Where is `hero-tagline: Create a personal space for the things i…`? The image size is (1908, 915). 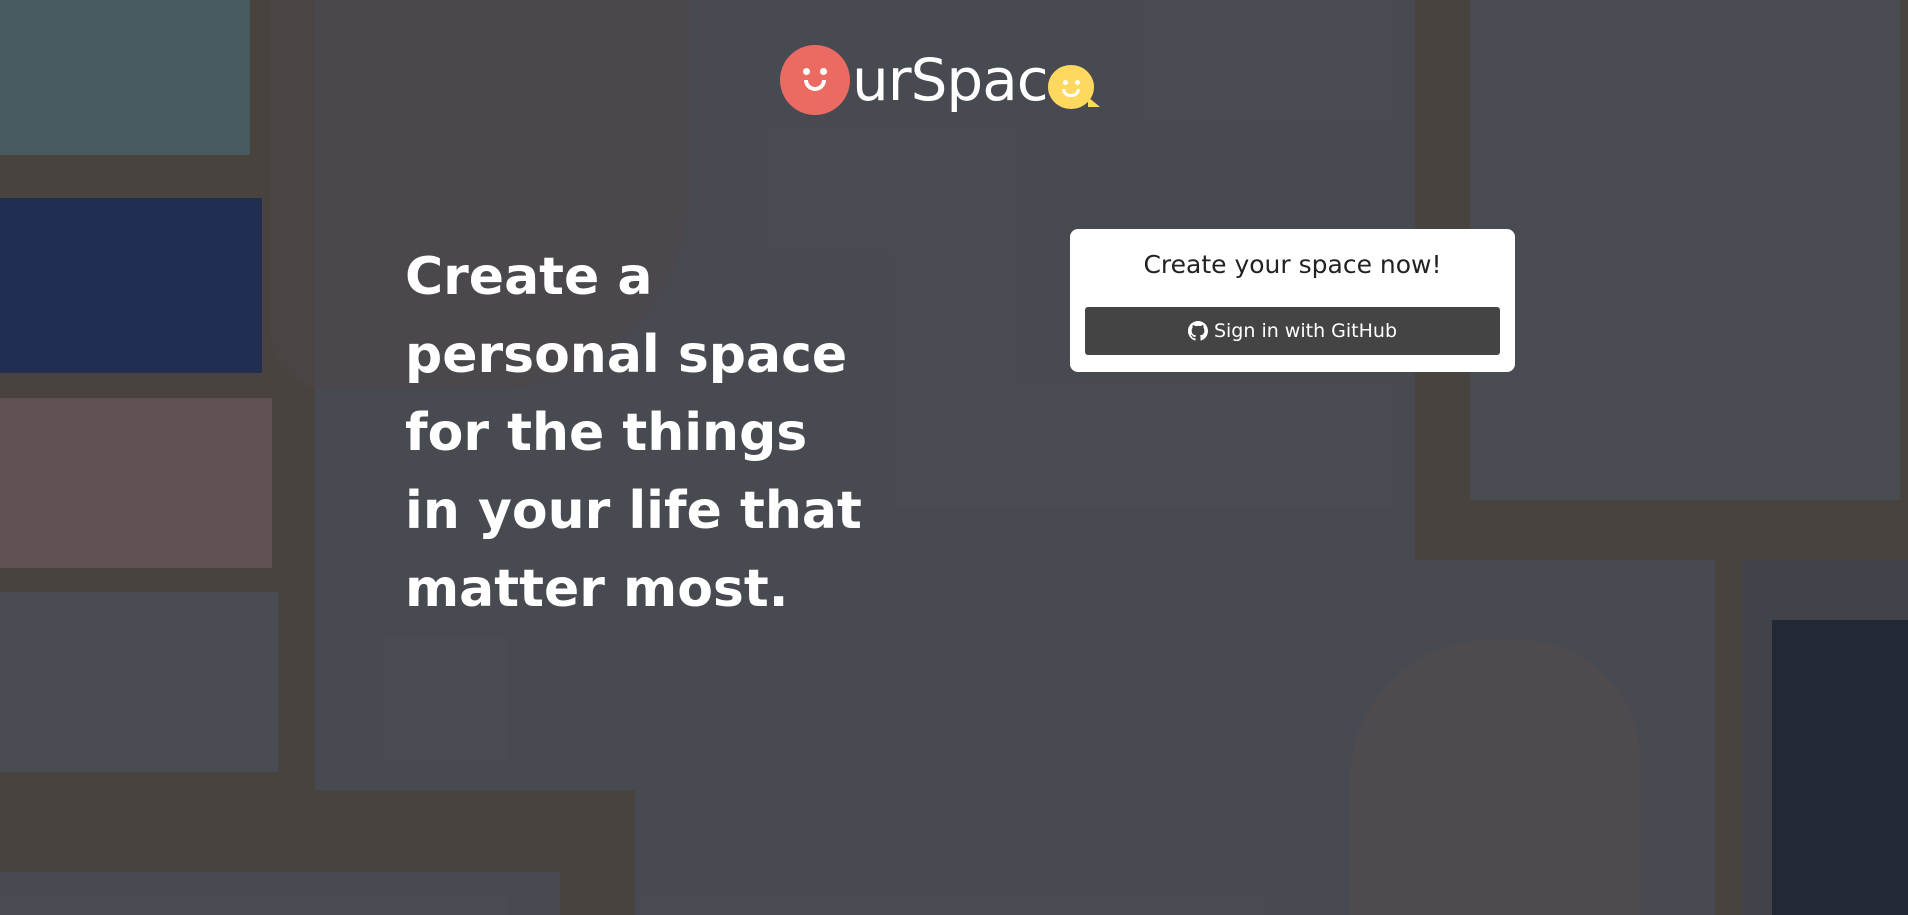 hero-tagline: Create a personal space for the things i… is located at coordinates (633, 433).